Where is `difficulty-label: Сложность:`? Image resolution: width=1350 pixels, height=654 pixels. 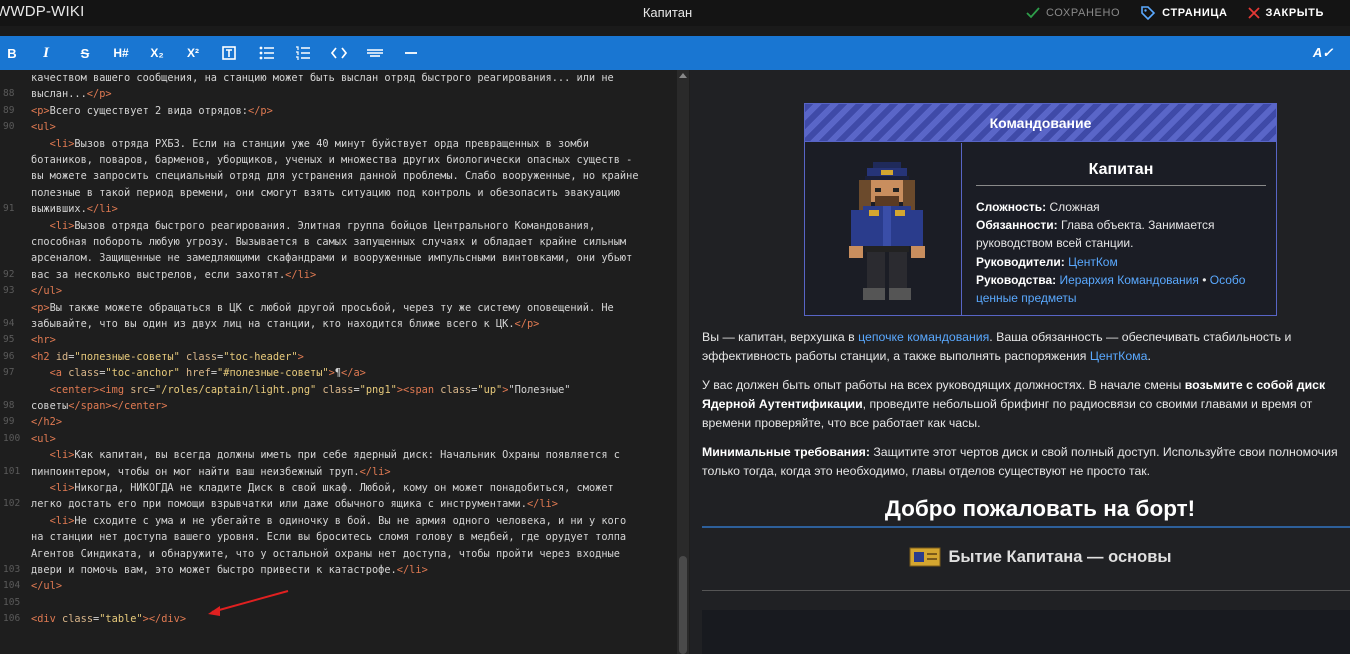
difficulty-label: Сложность: is located at coordinates (1011, 207).